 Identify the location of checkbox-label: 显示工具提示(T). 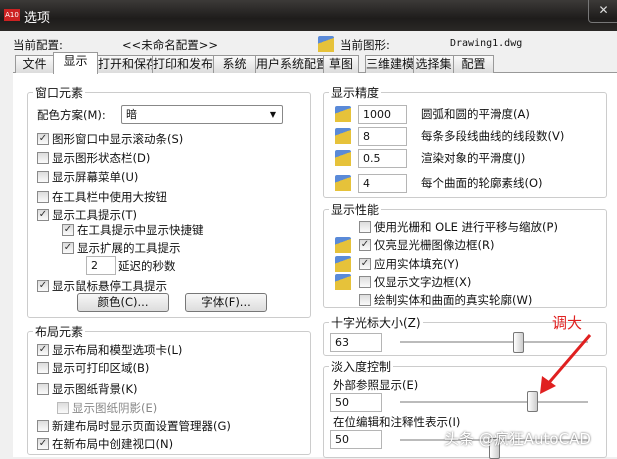
(94, 215).